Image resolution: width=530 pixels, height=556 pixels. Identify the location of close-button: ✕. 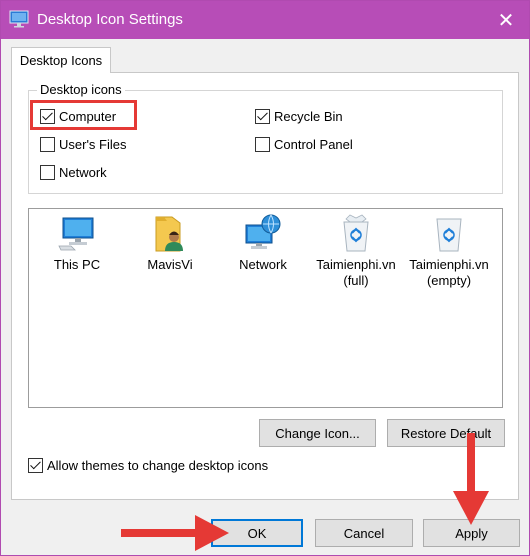
(506, 20).